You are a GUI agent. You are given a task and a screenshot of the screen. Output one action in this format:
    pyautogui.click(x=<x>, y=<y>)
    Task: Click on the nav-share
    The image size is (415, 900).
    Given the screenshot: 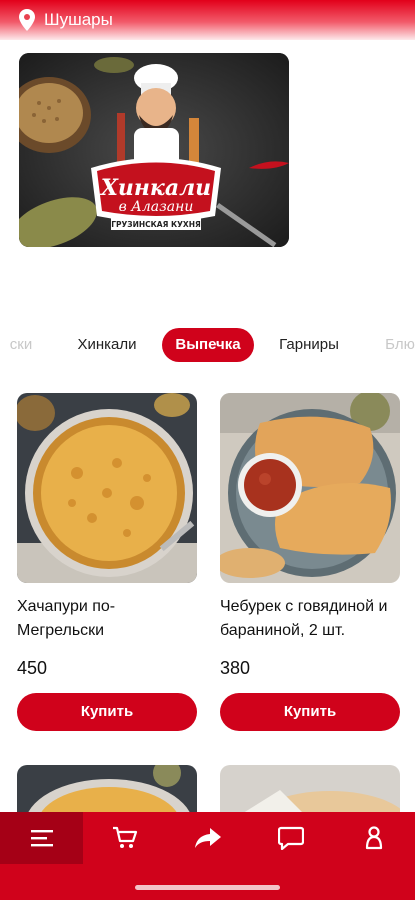 What is the action you would take?
    pyautogui.click(x=207, y=838)
    